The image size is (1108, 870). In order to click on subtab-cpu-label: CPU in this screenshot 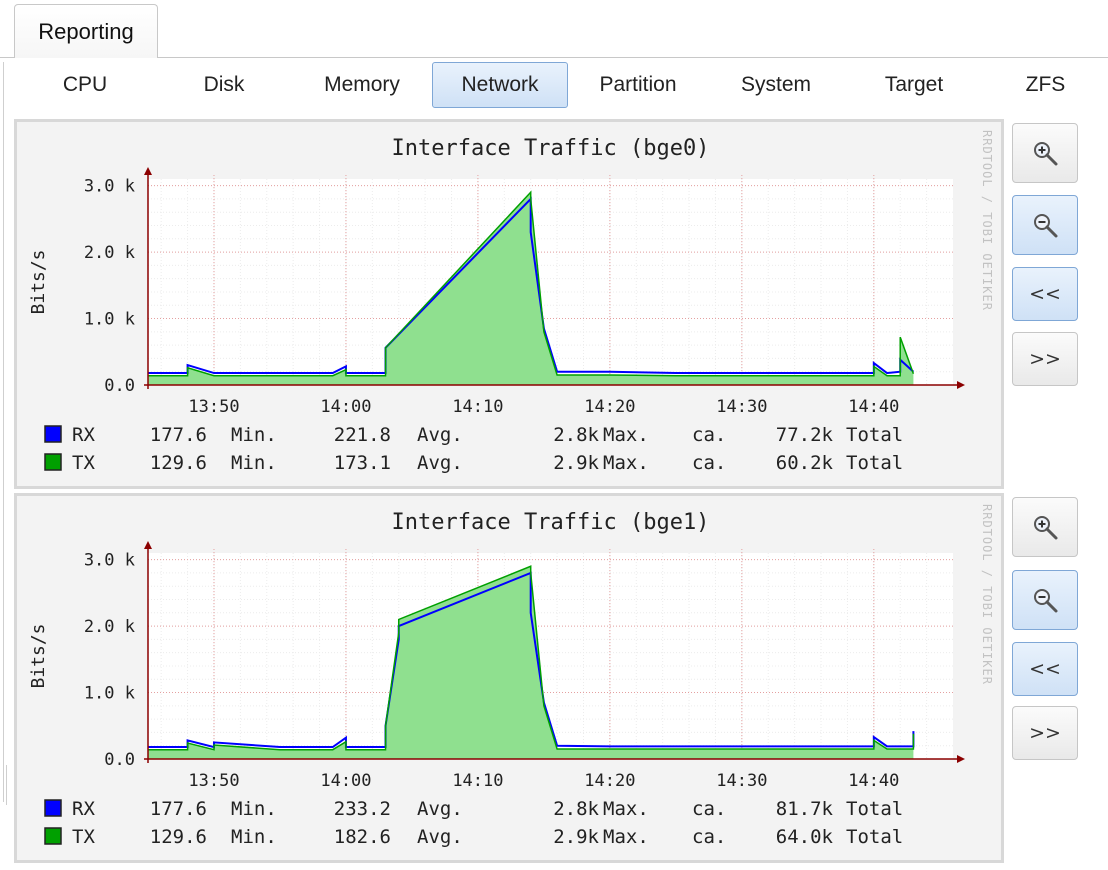, I will do `click(85, 84)`.